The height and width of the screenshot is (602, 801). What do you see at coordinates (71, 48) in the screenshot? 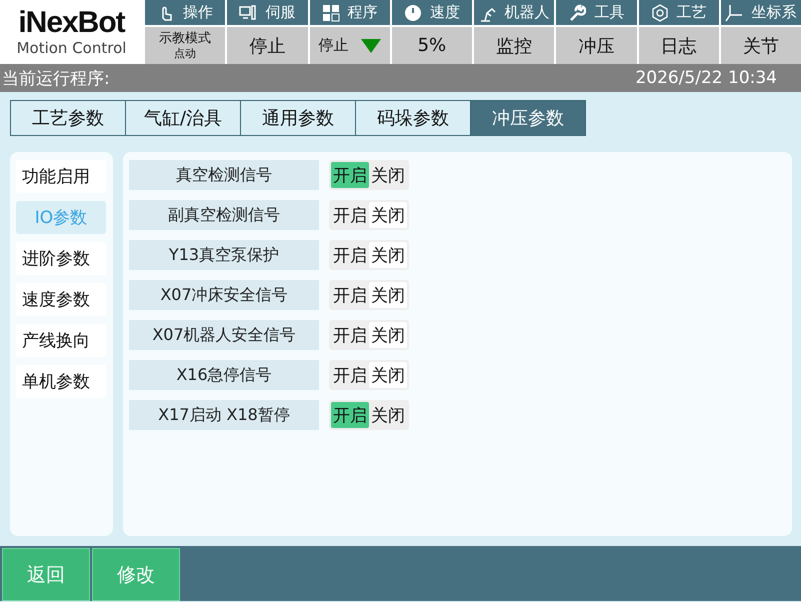
I see `brand-tagline: Motion Control` at bounding box center [71, 48].